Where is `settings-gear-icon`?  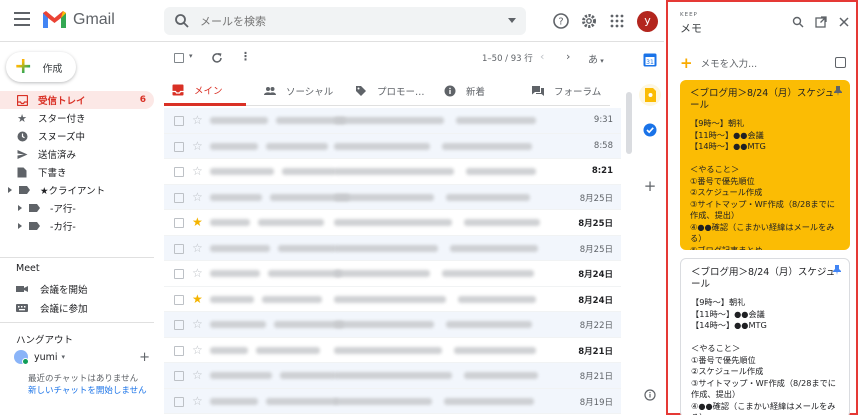
settings-gear-icon is located at coordinates (589, 21).